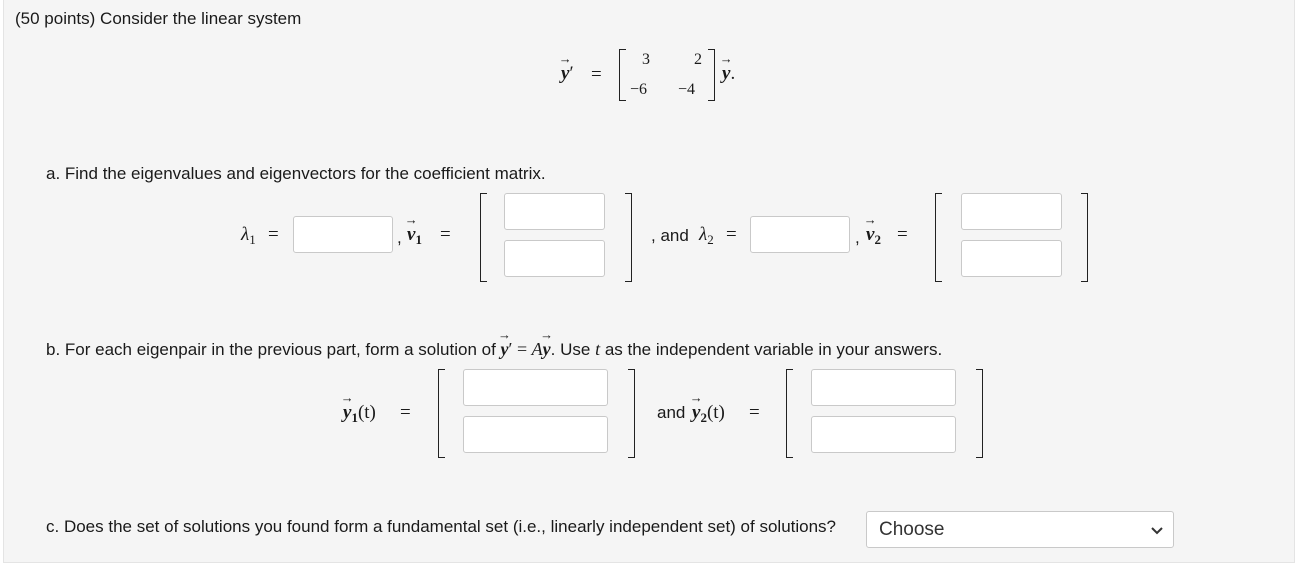  Describe the element at coordinates (343, 234) in the screenshot. I see `lambda1-input` at that location.